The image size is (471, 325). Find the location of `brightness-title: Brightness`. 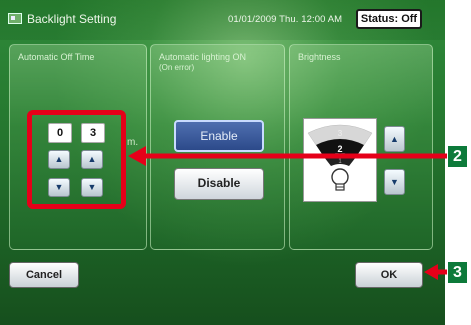

brightness-title: Brightness is located at coordinates (319, 57).